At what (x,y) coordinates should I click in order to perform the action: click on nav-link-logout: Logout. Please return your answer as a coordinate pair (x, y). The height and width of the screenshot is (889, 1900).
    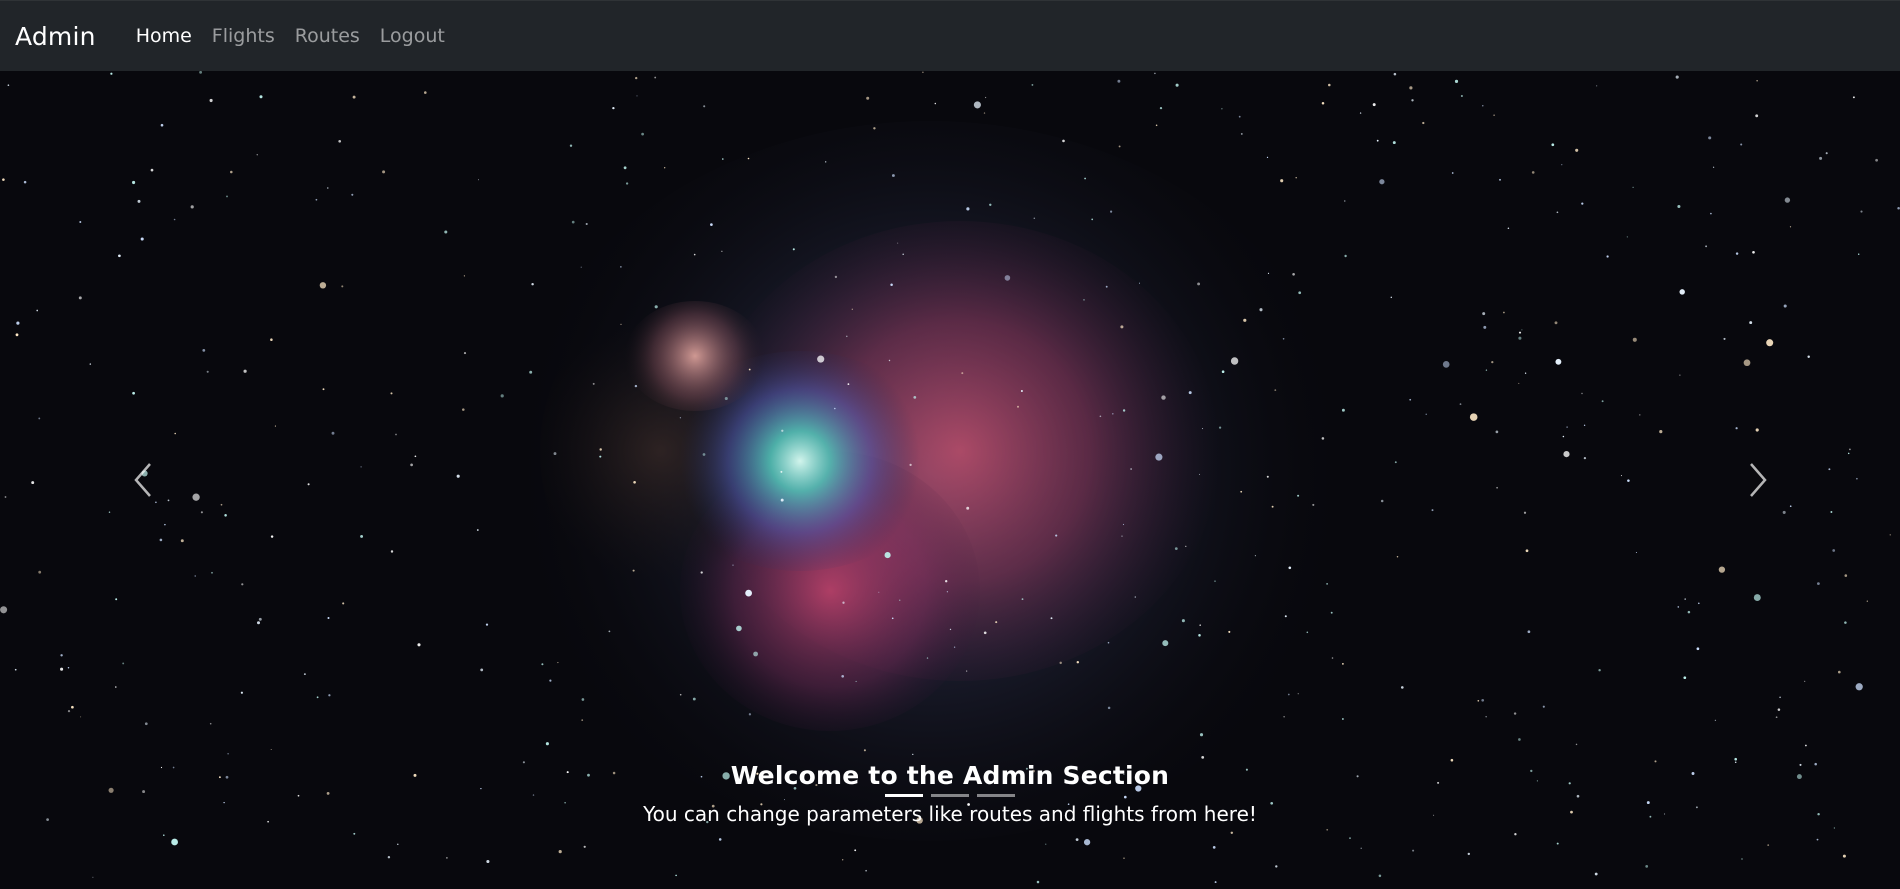
    Looking at the image, I should click on (412, 36).